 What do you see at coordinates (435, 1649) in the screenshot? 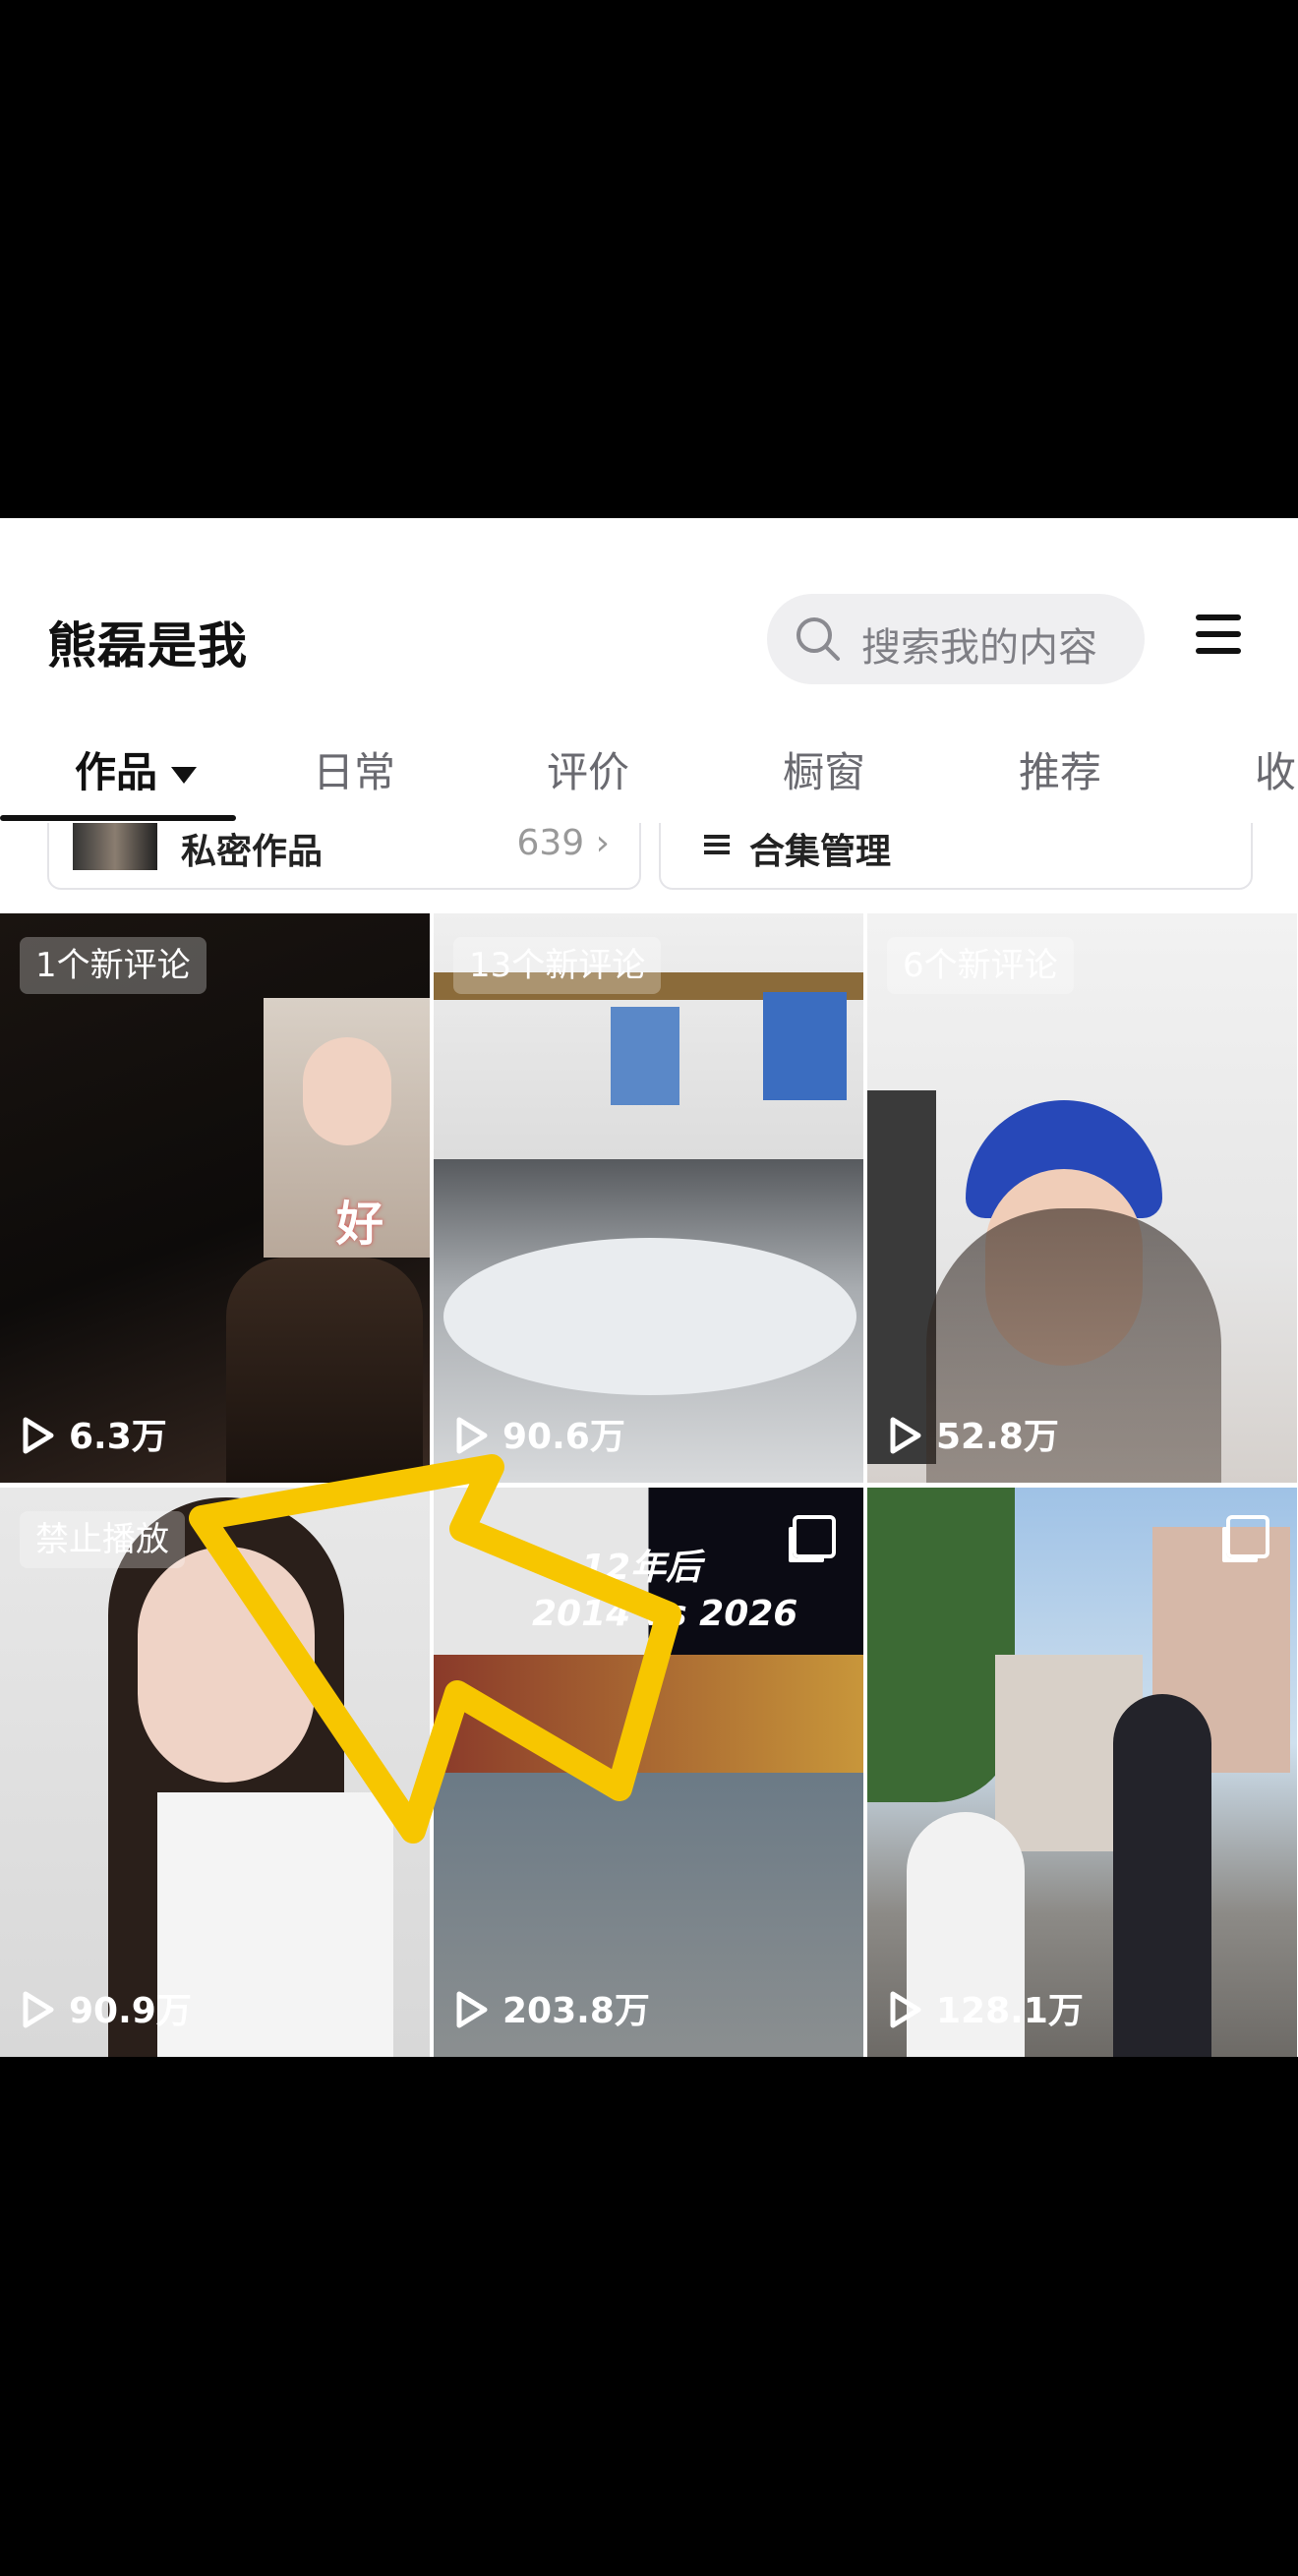
I see `annotation-arrow` at bounding box center [435, 1649].